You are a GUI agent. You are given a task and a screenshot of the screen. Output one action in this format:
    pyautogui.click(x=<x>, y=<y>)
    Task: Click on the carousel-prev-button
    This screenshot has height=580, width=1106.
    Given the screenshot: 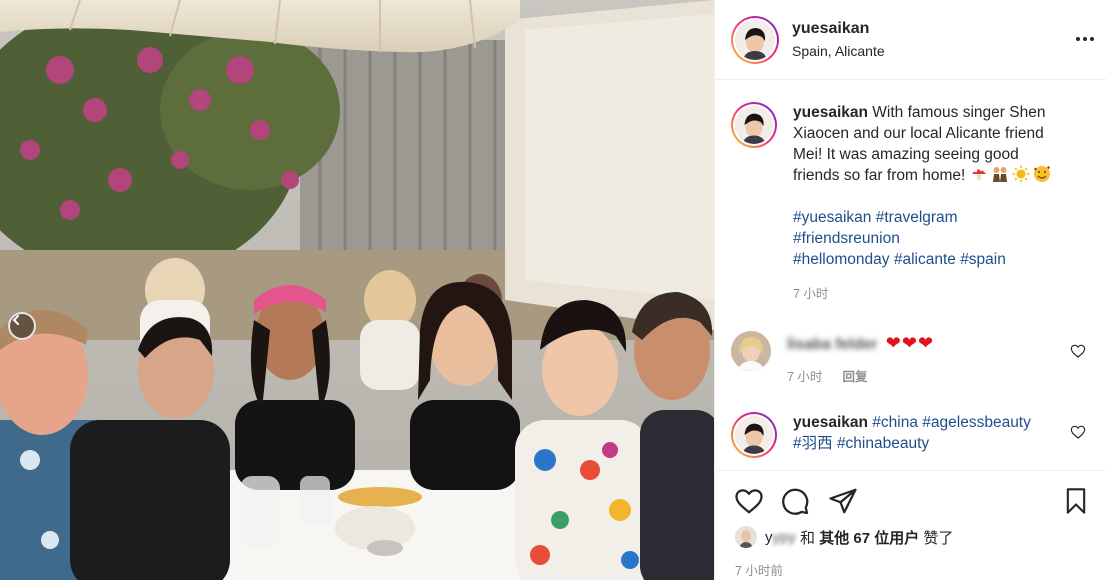 What is the action you would take?
    pyautogui.click(x=22, y=326)
    